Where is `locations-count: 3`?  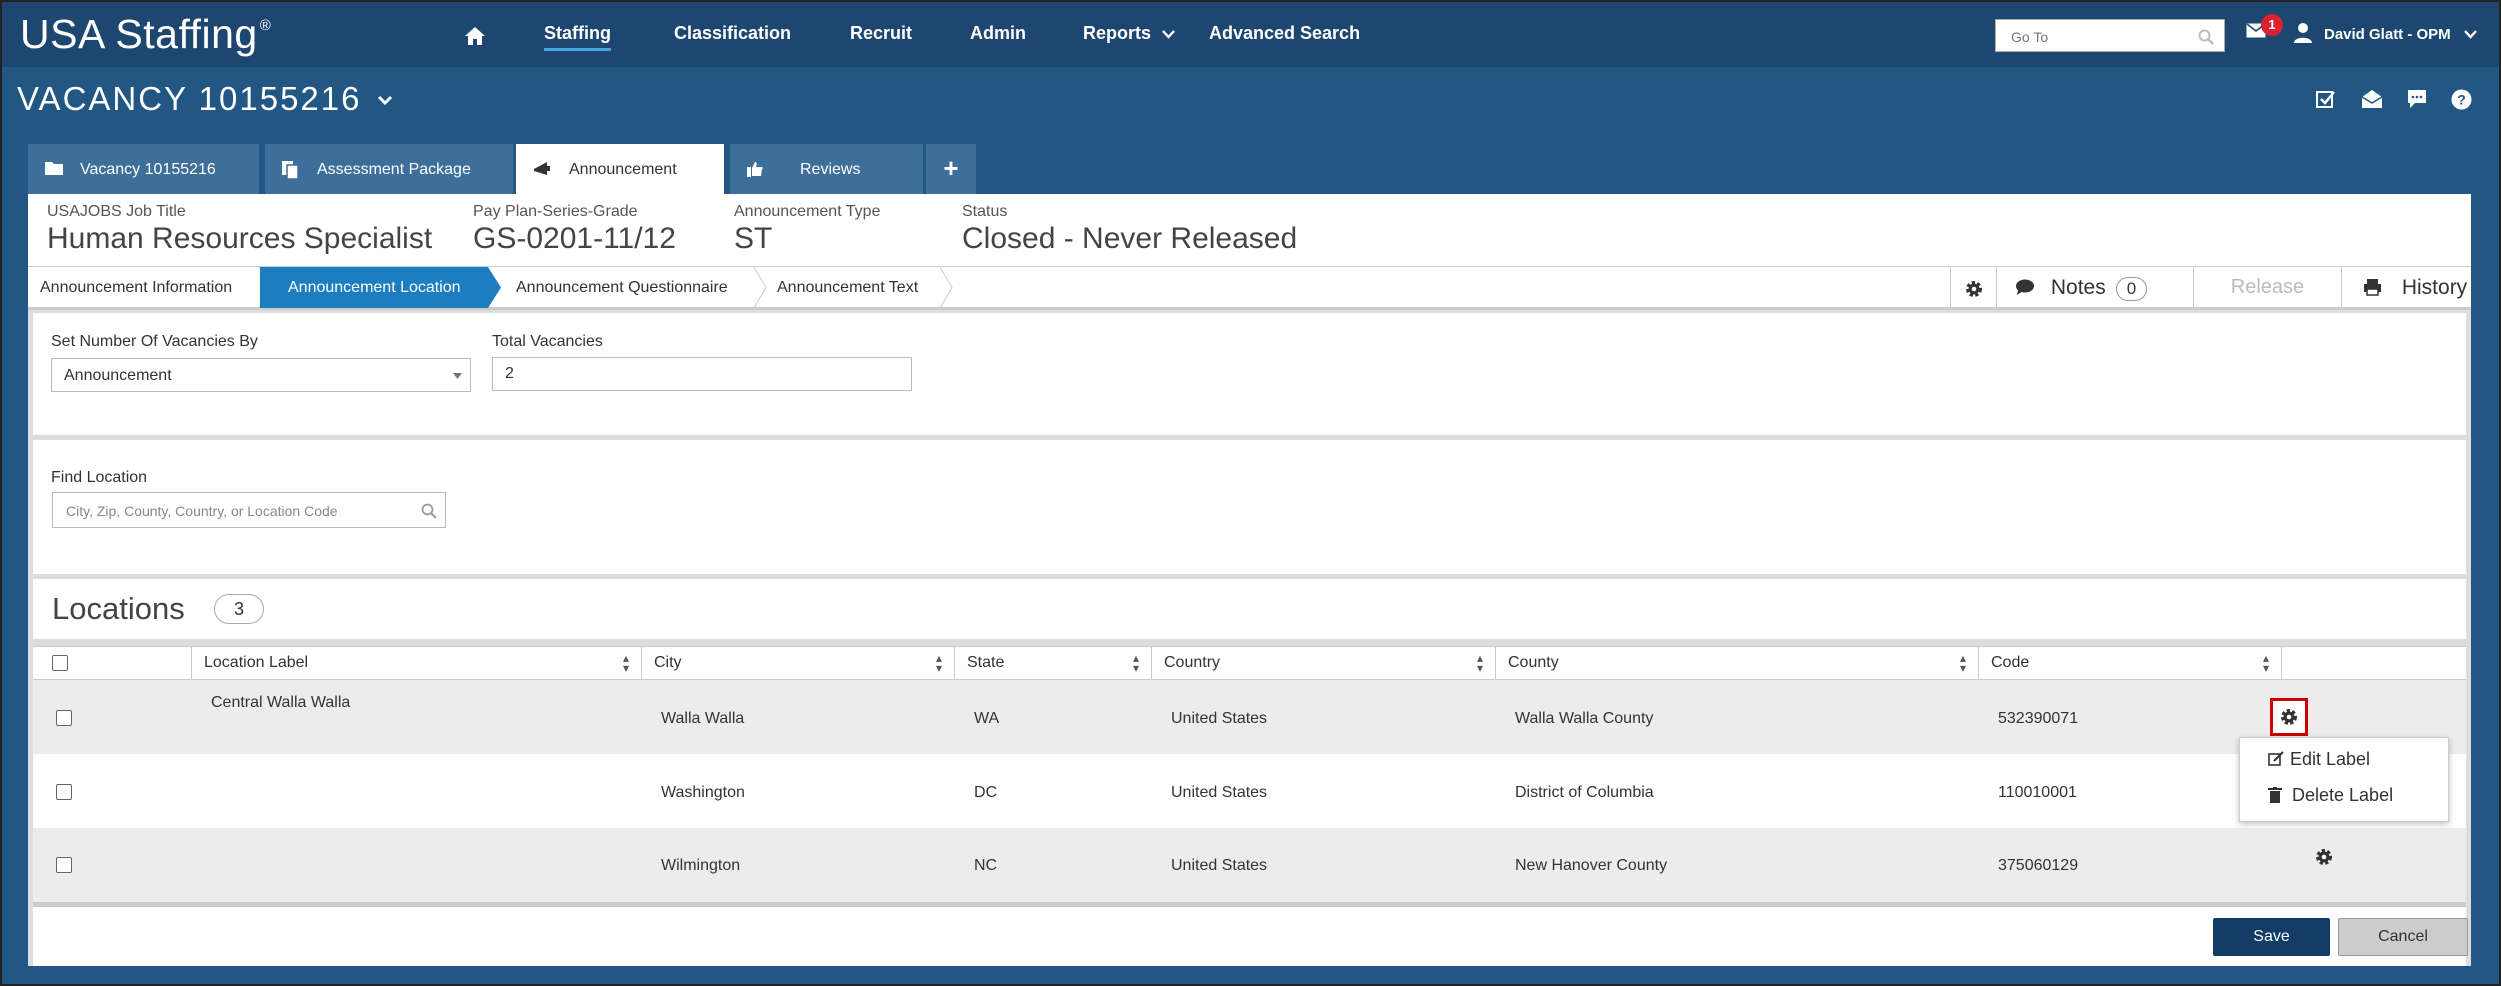
locations-count: 3 is located at coordinates (239, 609).